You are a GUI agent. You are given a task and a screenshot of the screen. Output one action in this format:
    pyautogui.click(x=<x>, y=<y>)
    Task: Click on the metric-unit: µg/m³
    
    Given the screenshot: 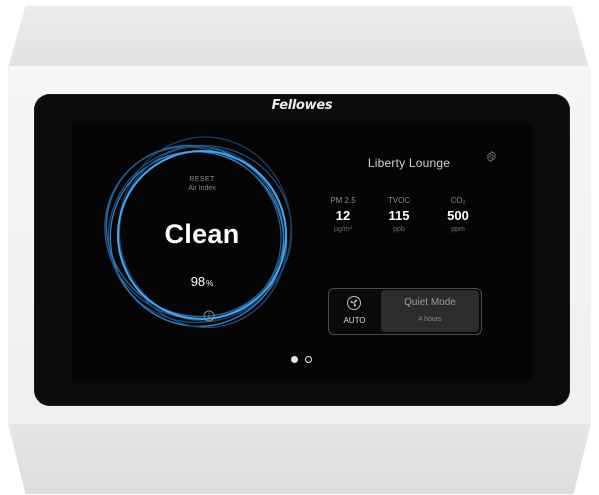 What is the action you would take?
    pyautogui.click(x=343, y=229)
    